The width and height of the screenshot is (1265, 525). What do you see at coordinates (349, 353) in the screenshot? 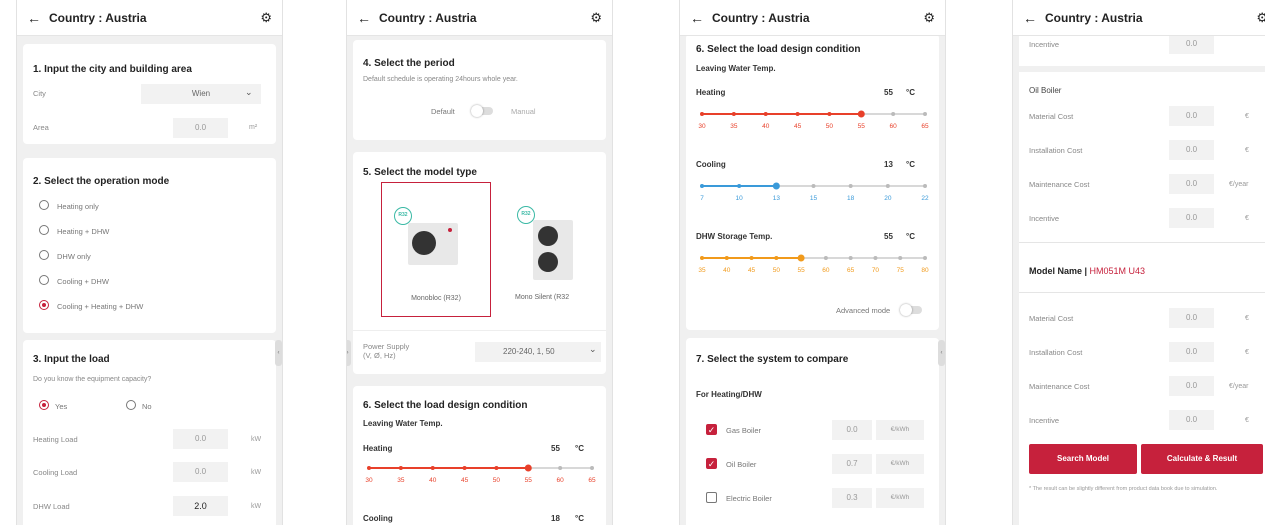
I see `drawer-handle: ›` at bounding box center [349, 353].